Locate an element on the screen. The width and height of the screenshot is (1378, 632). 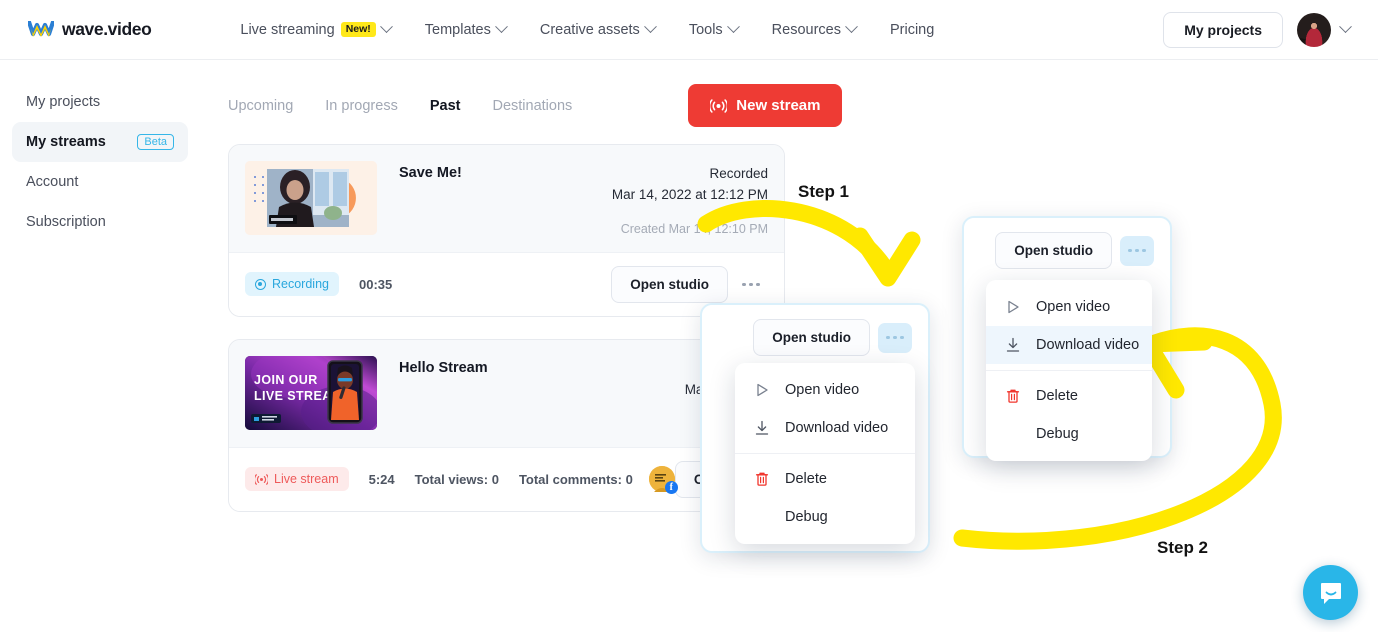
stream-duration: 00:35 is located at coordinates (375, 284).